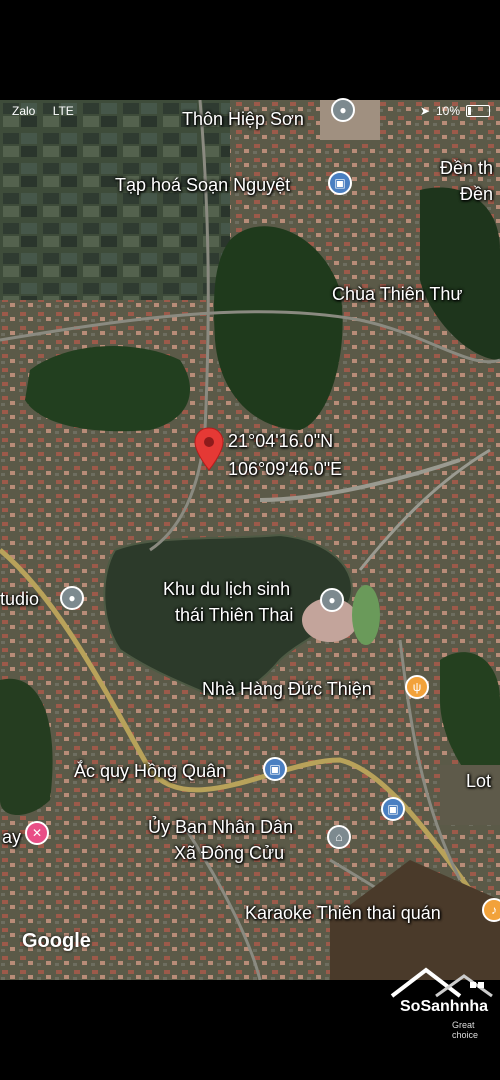  I want to click on google-attribution: Google, so click(56, 941).